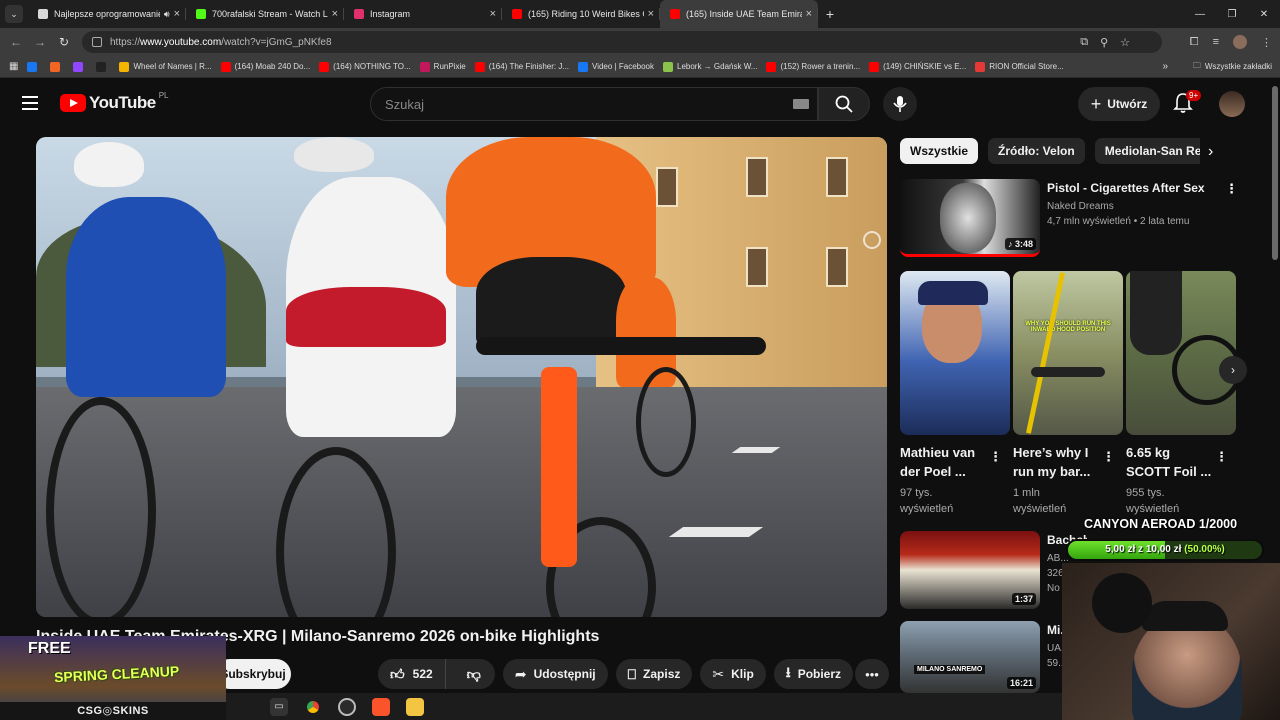  I want to click on share-button: ➦ Udostępnij, so click(555, 674).